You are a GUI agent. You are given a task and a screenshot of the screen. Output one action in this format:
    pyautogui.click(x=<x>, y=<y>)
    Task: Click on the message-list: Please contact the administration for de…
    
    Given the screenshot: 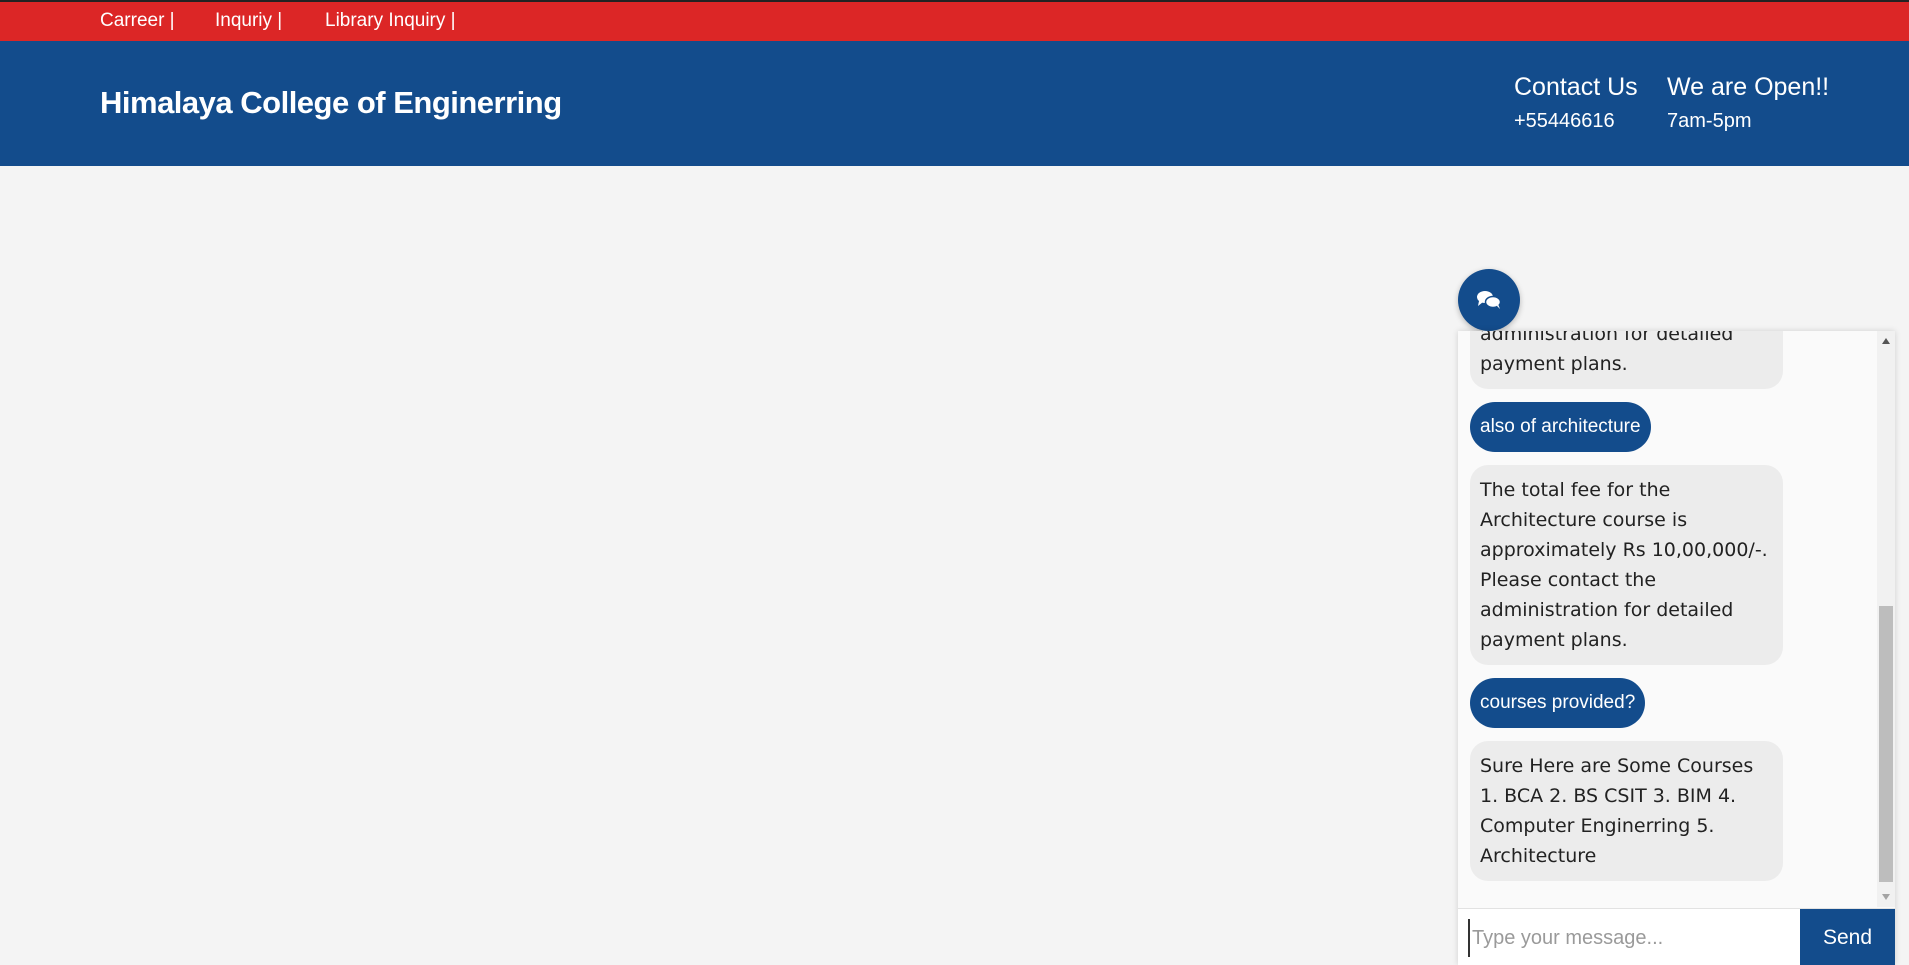 What is the action you would take?
    pyautogui.click(x=1670, y=612)
    